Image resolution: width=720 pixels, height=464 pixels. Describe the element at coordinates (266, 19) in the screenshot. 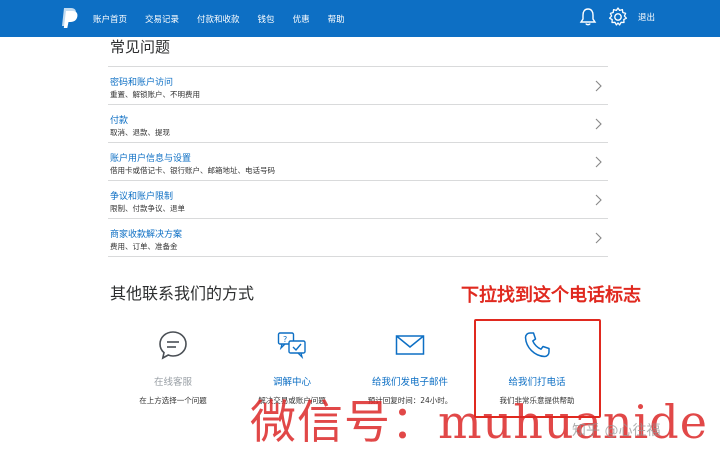

I see `nav-item-wallet: 钱包` at that location.